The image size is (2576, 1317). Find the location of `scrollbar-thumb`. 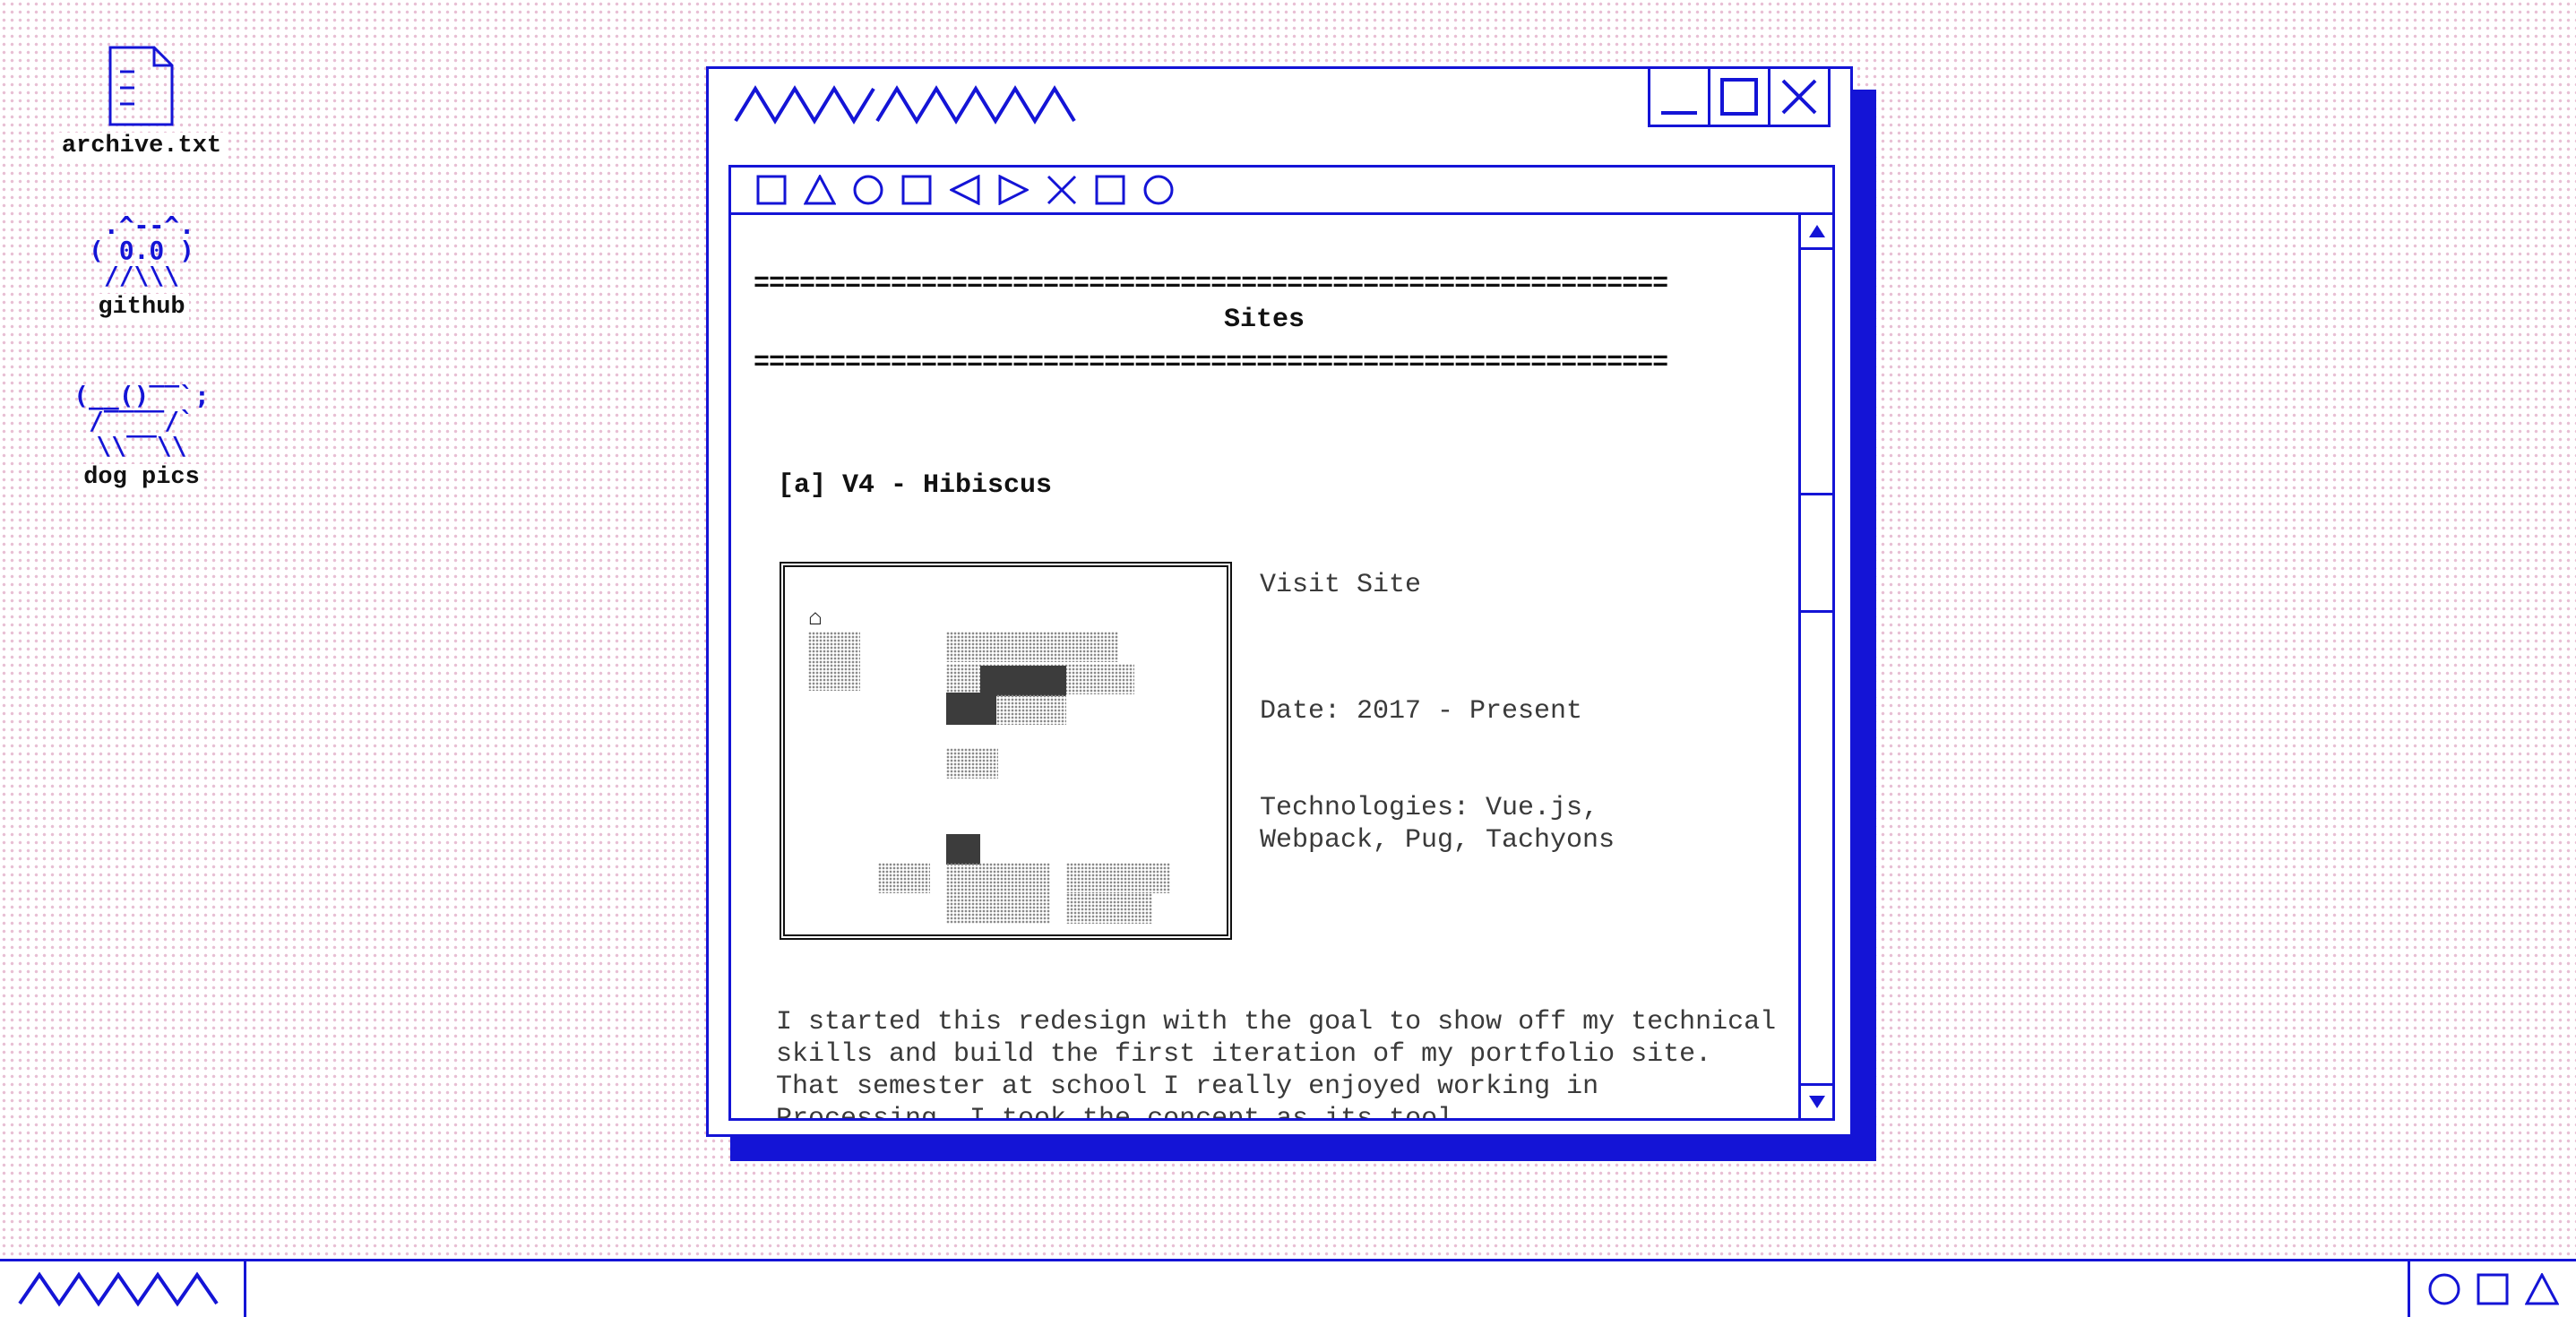

scrollbar-thumb is located at coordinates (1816, 553).